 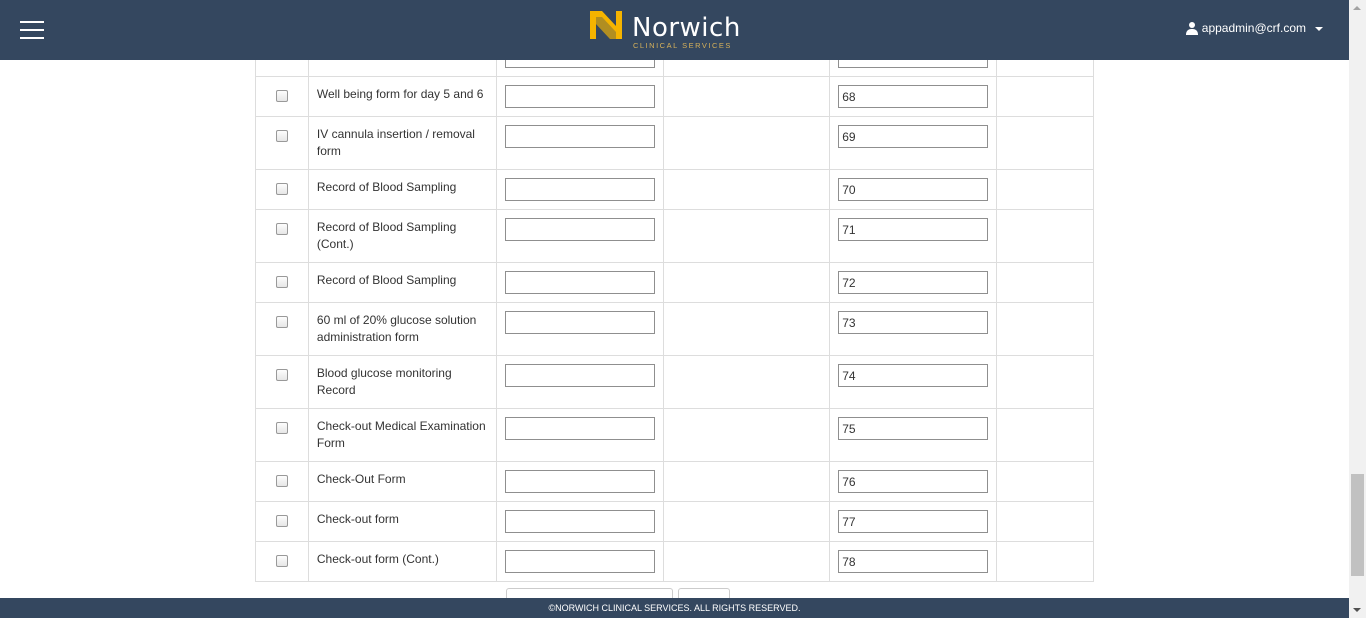 I want to click on hamburger-icon, so click(x=32, y=30).